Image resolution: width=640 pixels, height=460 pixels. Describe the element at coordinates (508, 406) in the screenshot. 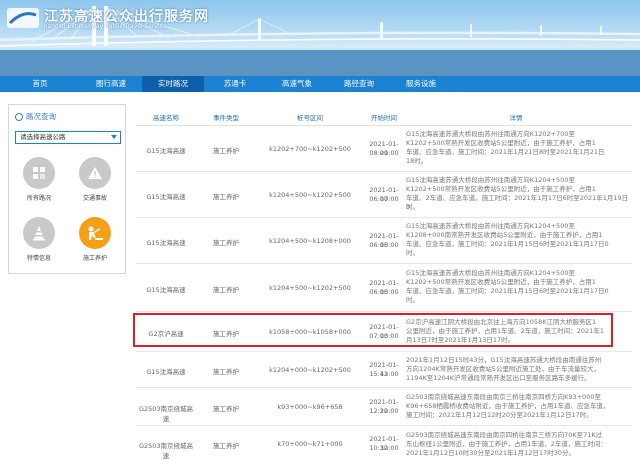

I see `row-detail-line: K96+658栖霞桥收费站附近，由于施工养护，占用1车道、应急车道，` at that location.